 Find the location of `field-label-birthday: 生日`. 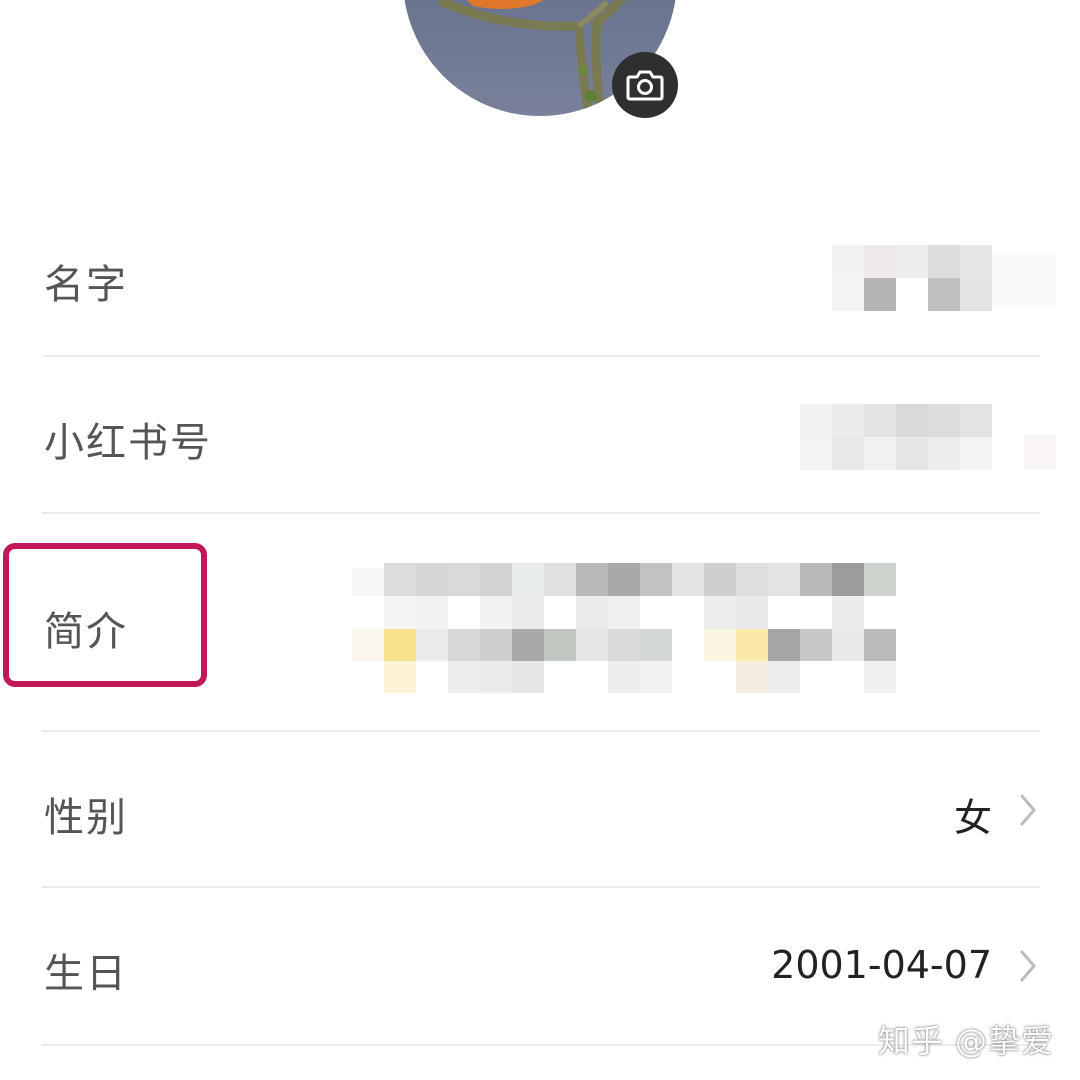

field-label-birthday: 生日 is located at coordinates (86, 974).